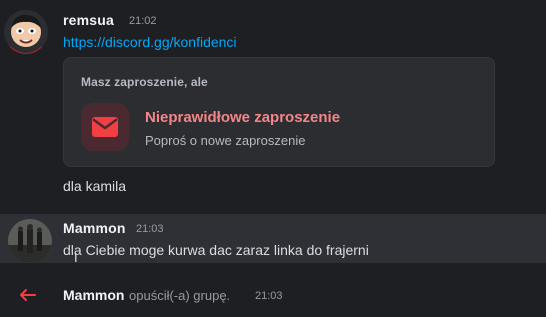 The image size is (546, 317). Describe the element at coordinates (225, 140) in the screenshot. I see `invite-subtitle: Poproś o nowe zaproszenie` at that location.